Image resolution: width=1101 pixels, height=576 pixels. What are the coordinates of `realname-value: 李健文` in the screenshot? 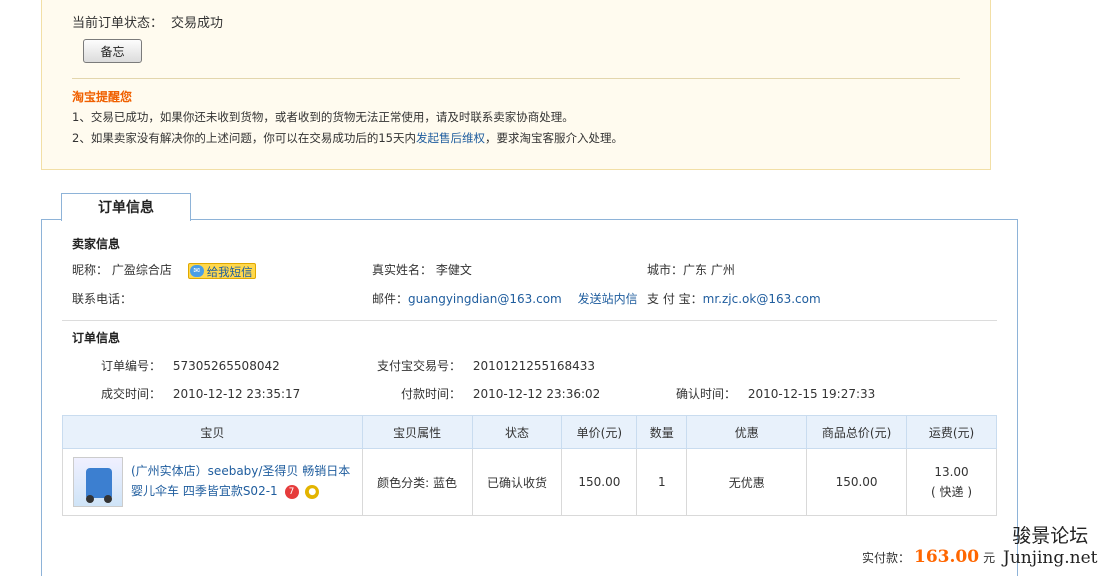 It's located at (453, 270).